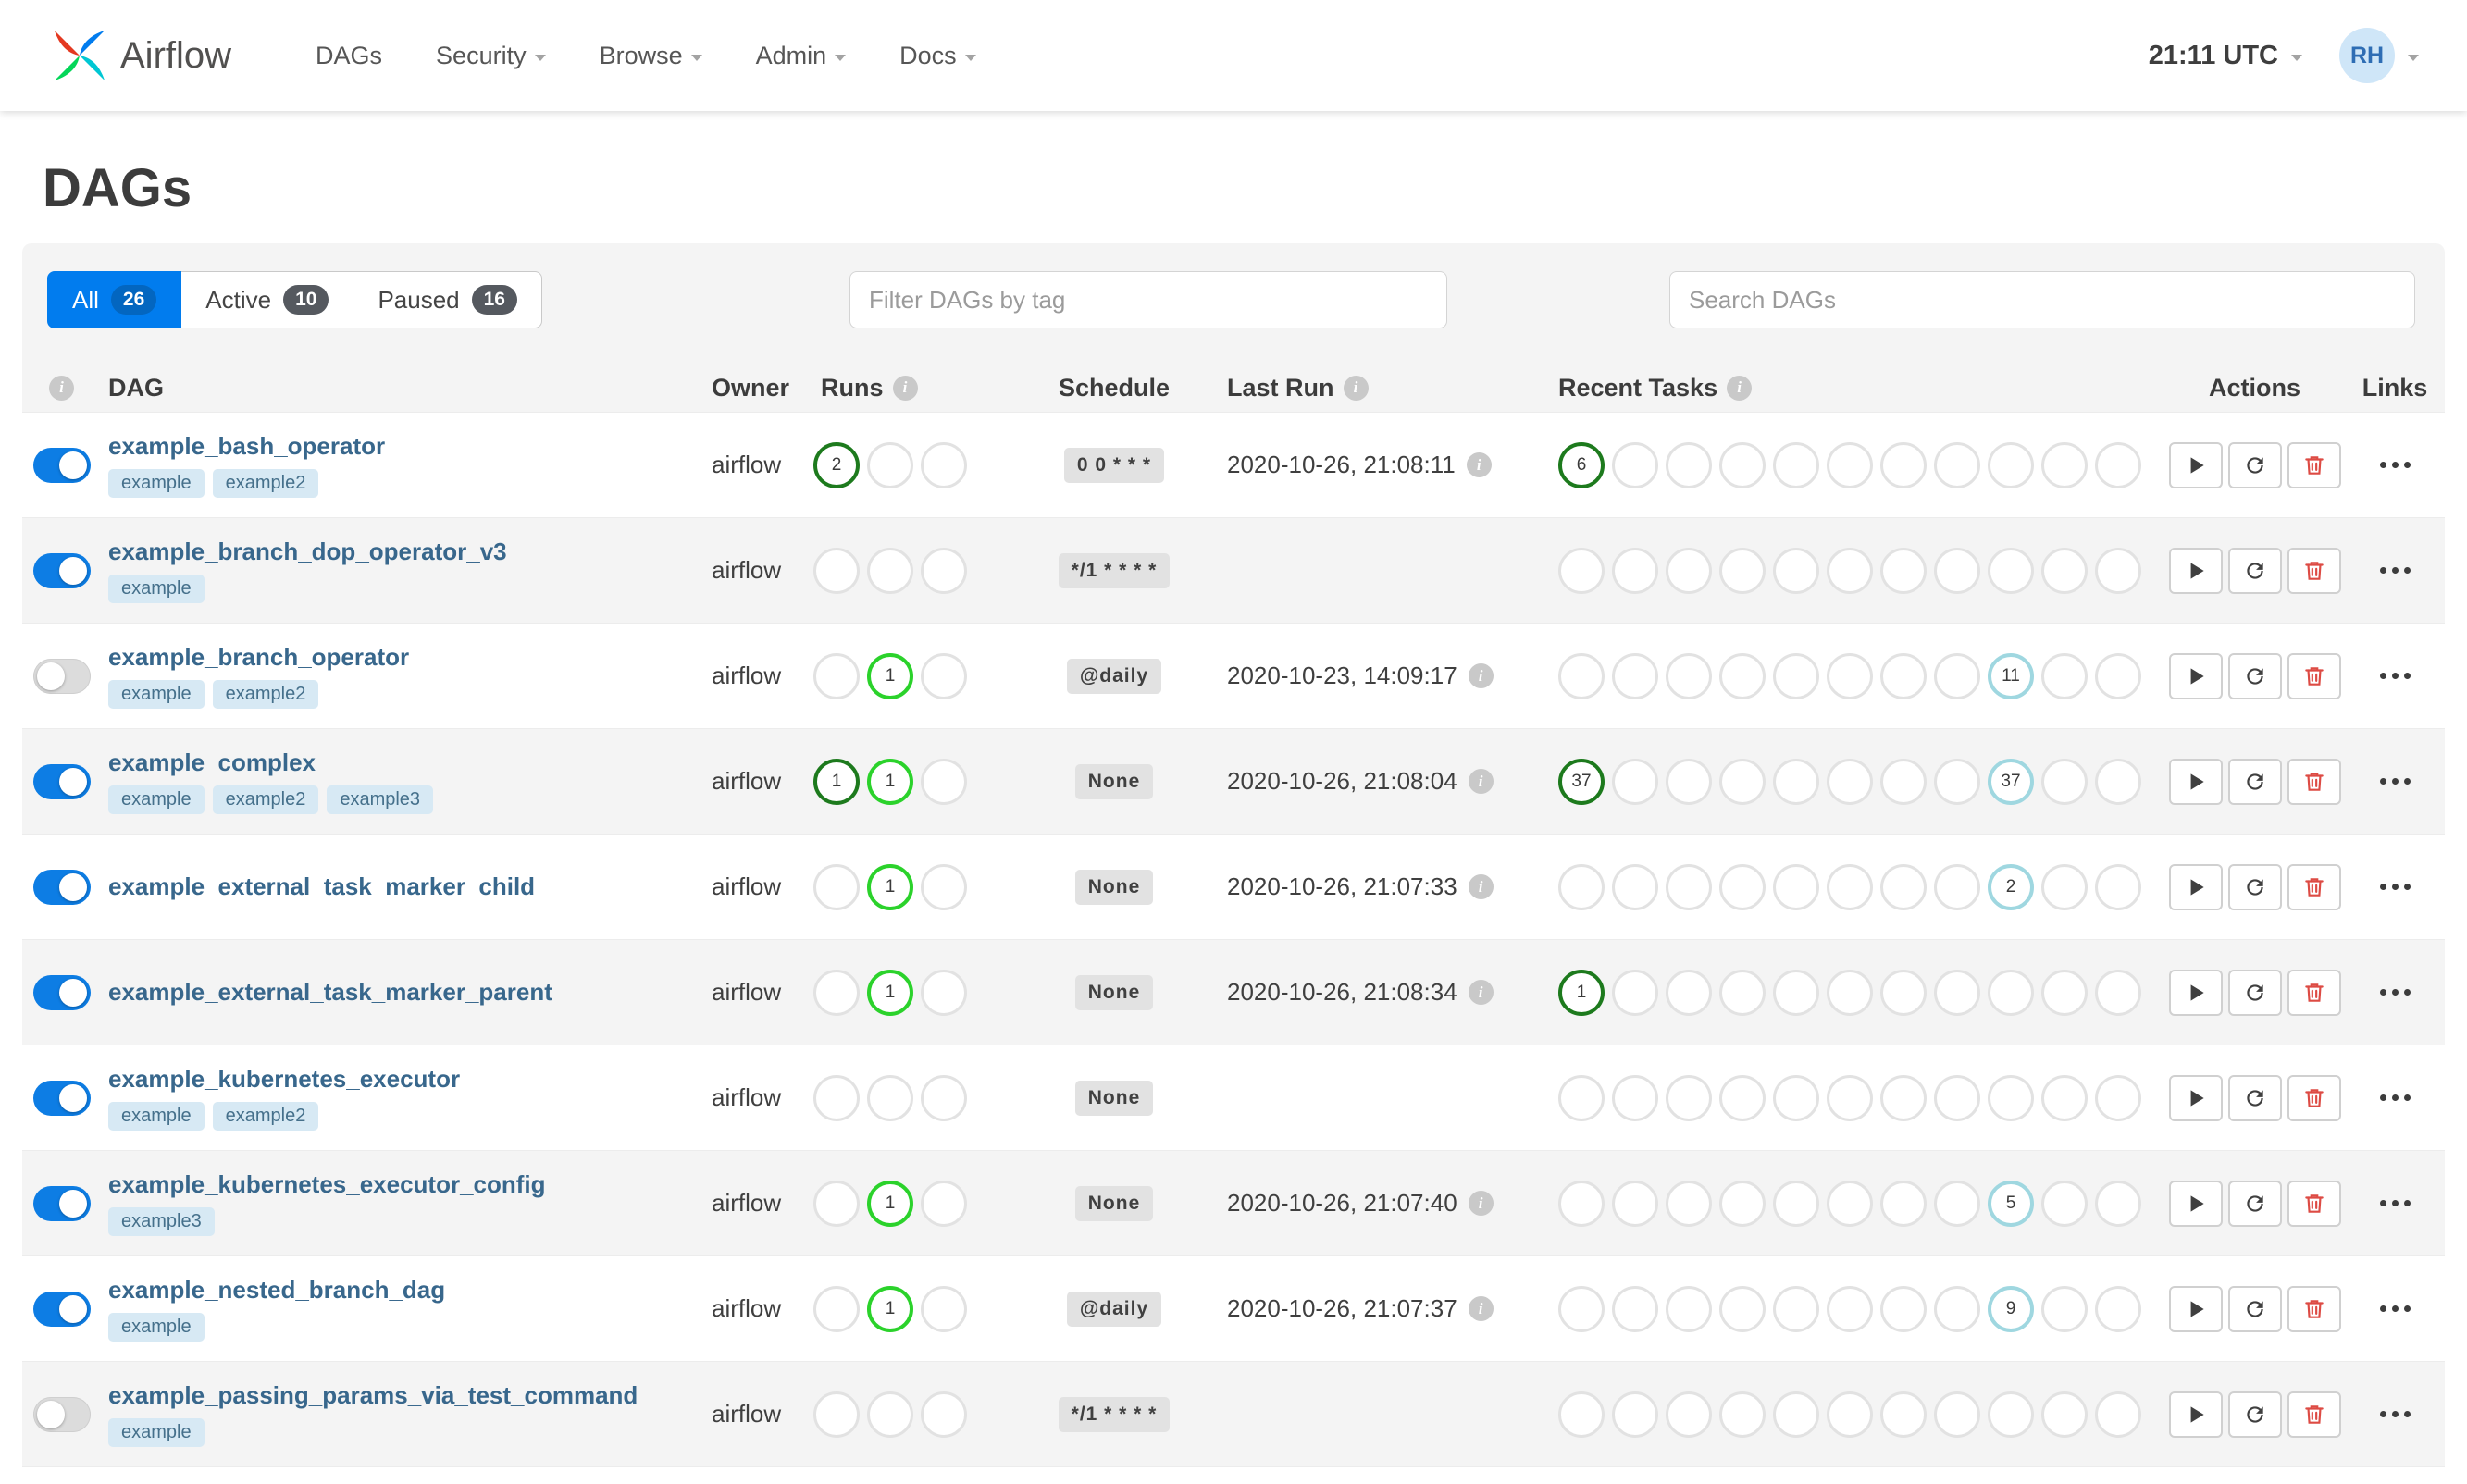 This screenshot has height=1484, width=2467. What do you see at coordinates (801, 55) in the screenshot?
I see `nav-item-admin: Admin` at bounding box center [801, 55].